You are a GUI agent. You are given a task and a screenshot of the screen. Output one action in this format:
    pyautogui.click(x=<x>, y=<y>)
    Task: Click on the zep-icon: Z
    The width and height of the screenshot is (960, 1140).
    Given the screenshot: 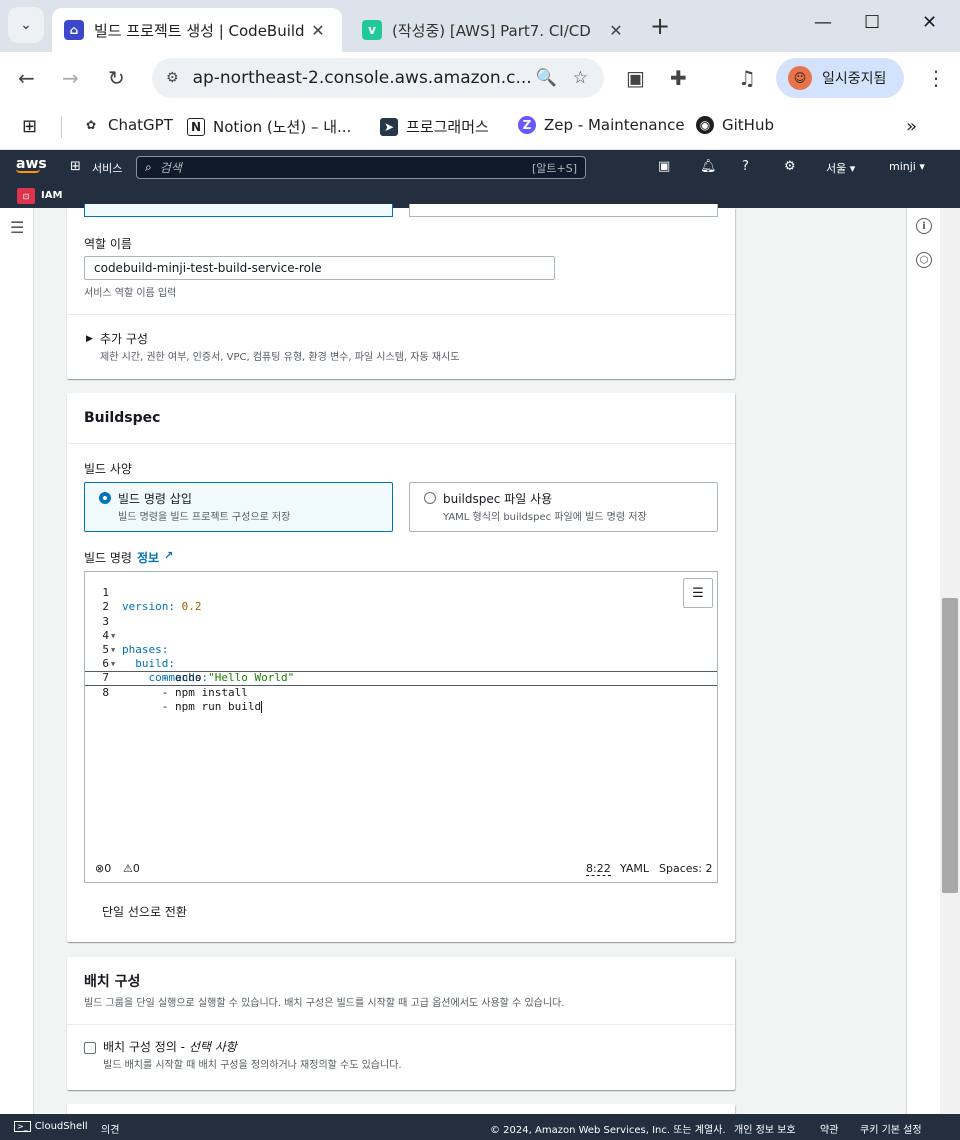 What is the action you would take?
    pyautogui.click(x=527, y=125)
    